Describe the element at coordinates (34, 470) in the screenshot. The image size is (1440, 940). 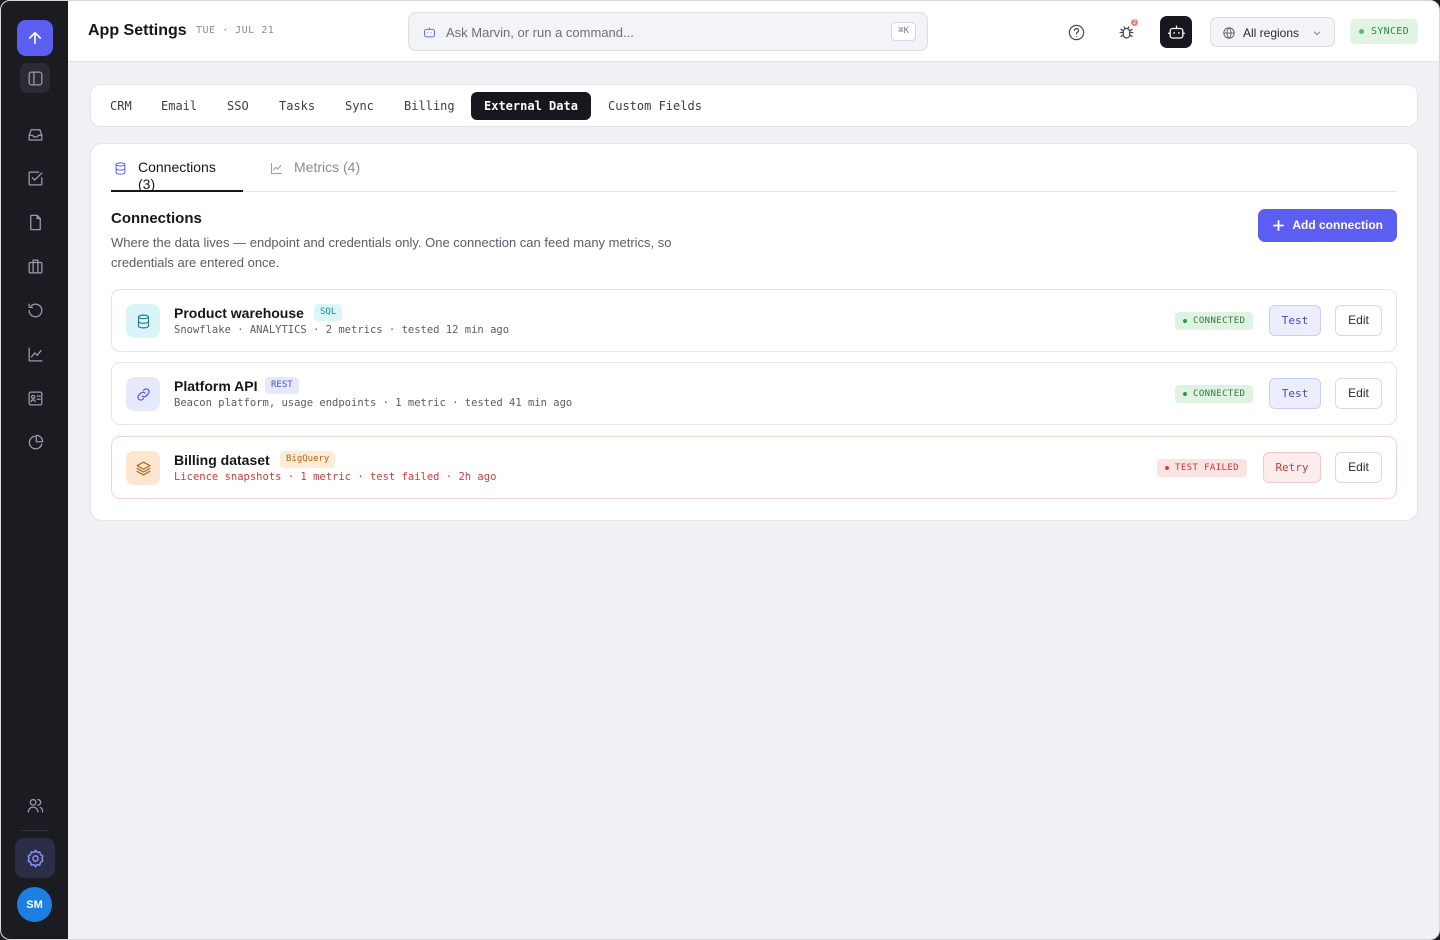
I see `sidebar: SM` at that location.